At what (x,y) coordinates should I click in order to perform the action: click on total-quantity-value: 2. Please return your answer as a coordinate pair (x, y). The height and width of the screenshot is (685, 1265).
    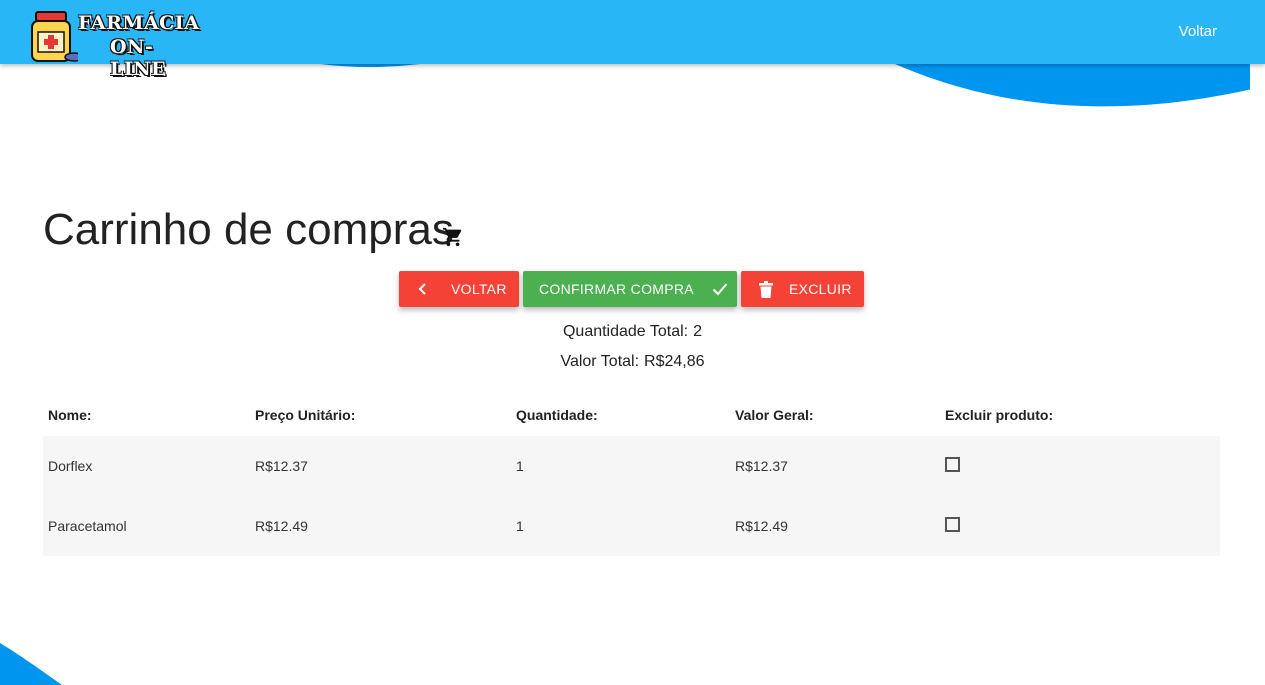
    Looking at the image, I should click on (698, 331).